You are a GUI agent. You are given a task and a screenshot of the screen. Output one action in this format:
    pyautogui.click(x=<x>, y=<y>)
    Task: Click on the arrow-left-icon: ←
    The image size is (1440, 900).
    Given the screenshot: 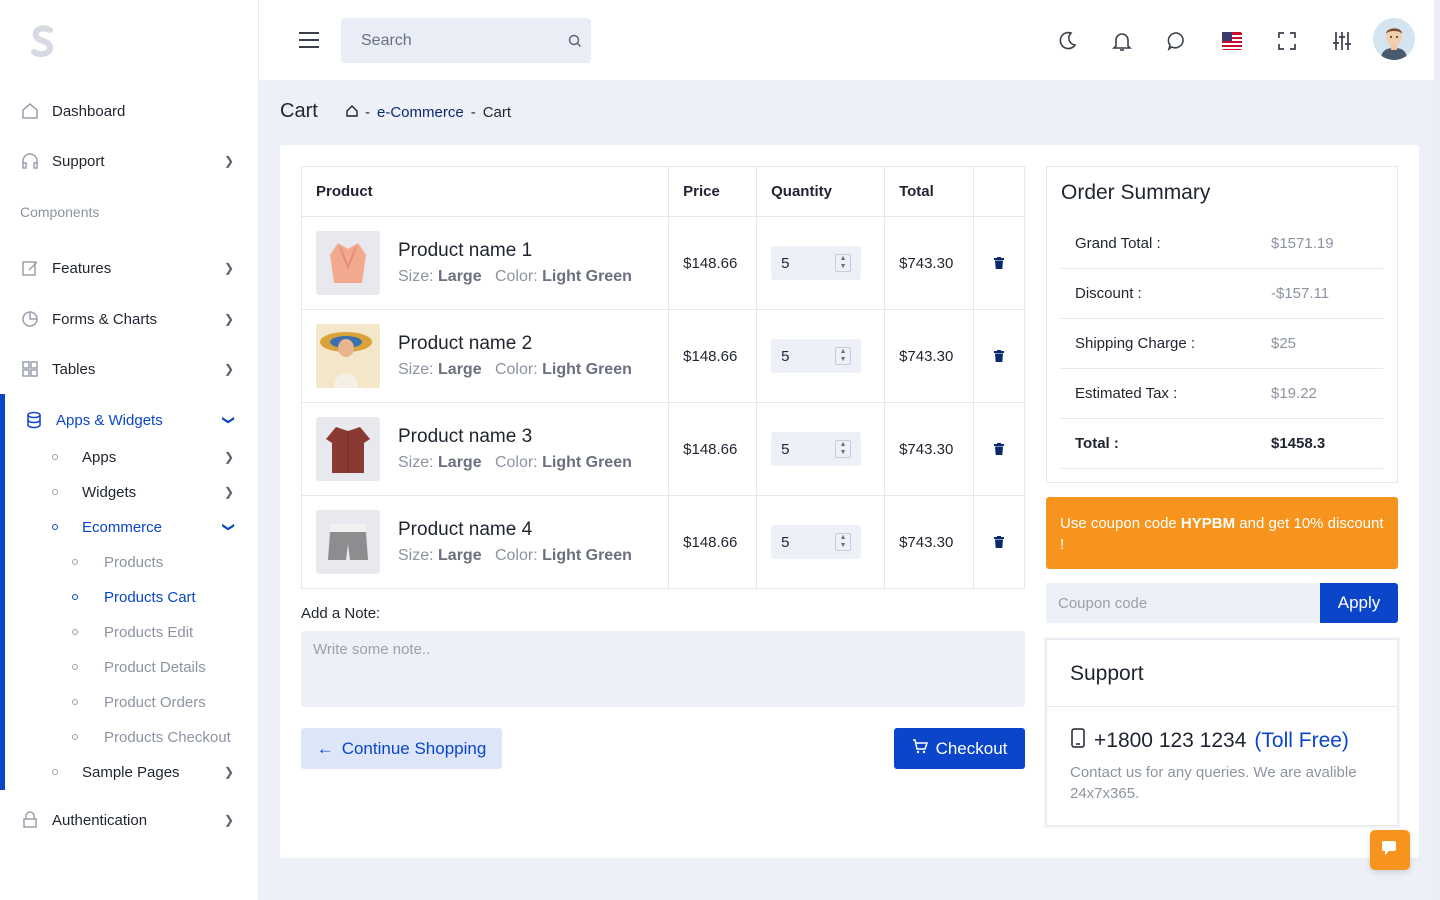 What is the action you would take?
    pyautogui.click(x=325, y=748)
    